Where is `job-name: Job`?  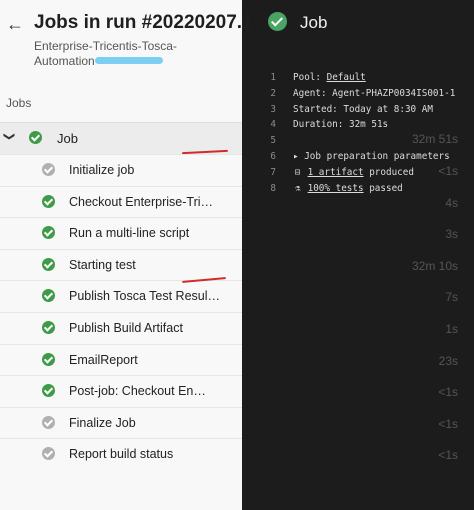 job-name: Job is located at coordinates (67, 138).